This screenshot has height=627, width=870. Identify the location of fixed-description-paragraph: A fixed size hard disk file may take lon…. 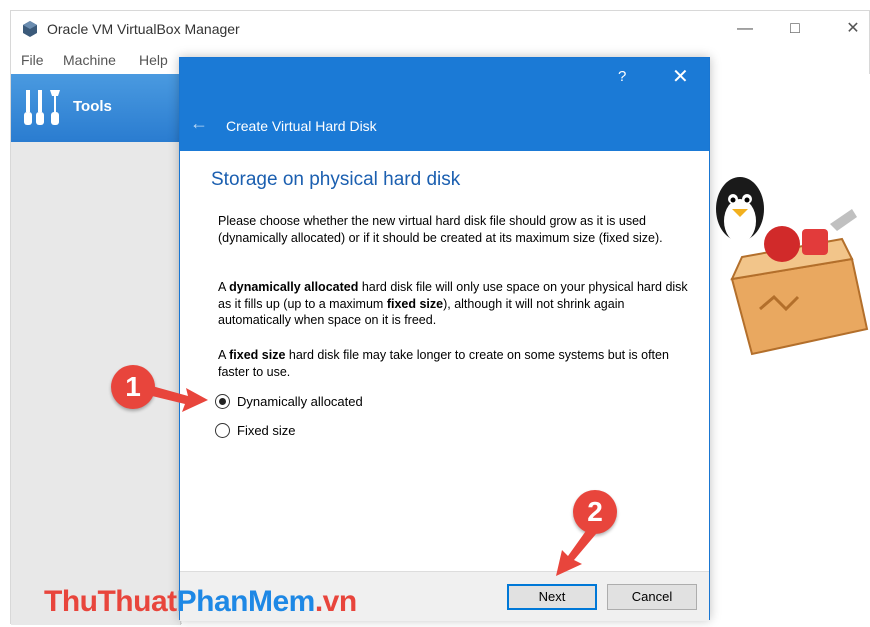
(443, 363).